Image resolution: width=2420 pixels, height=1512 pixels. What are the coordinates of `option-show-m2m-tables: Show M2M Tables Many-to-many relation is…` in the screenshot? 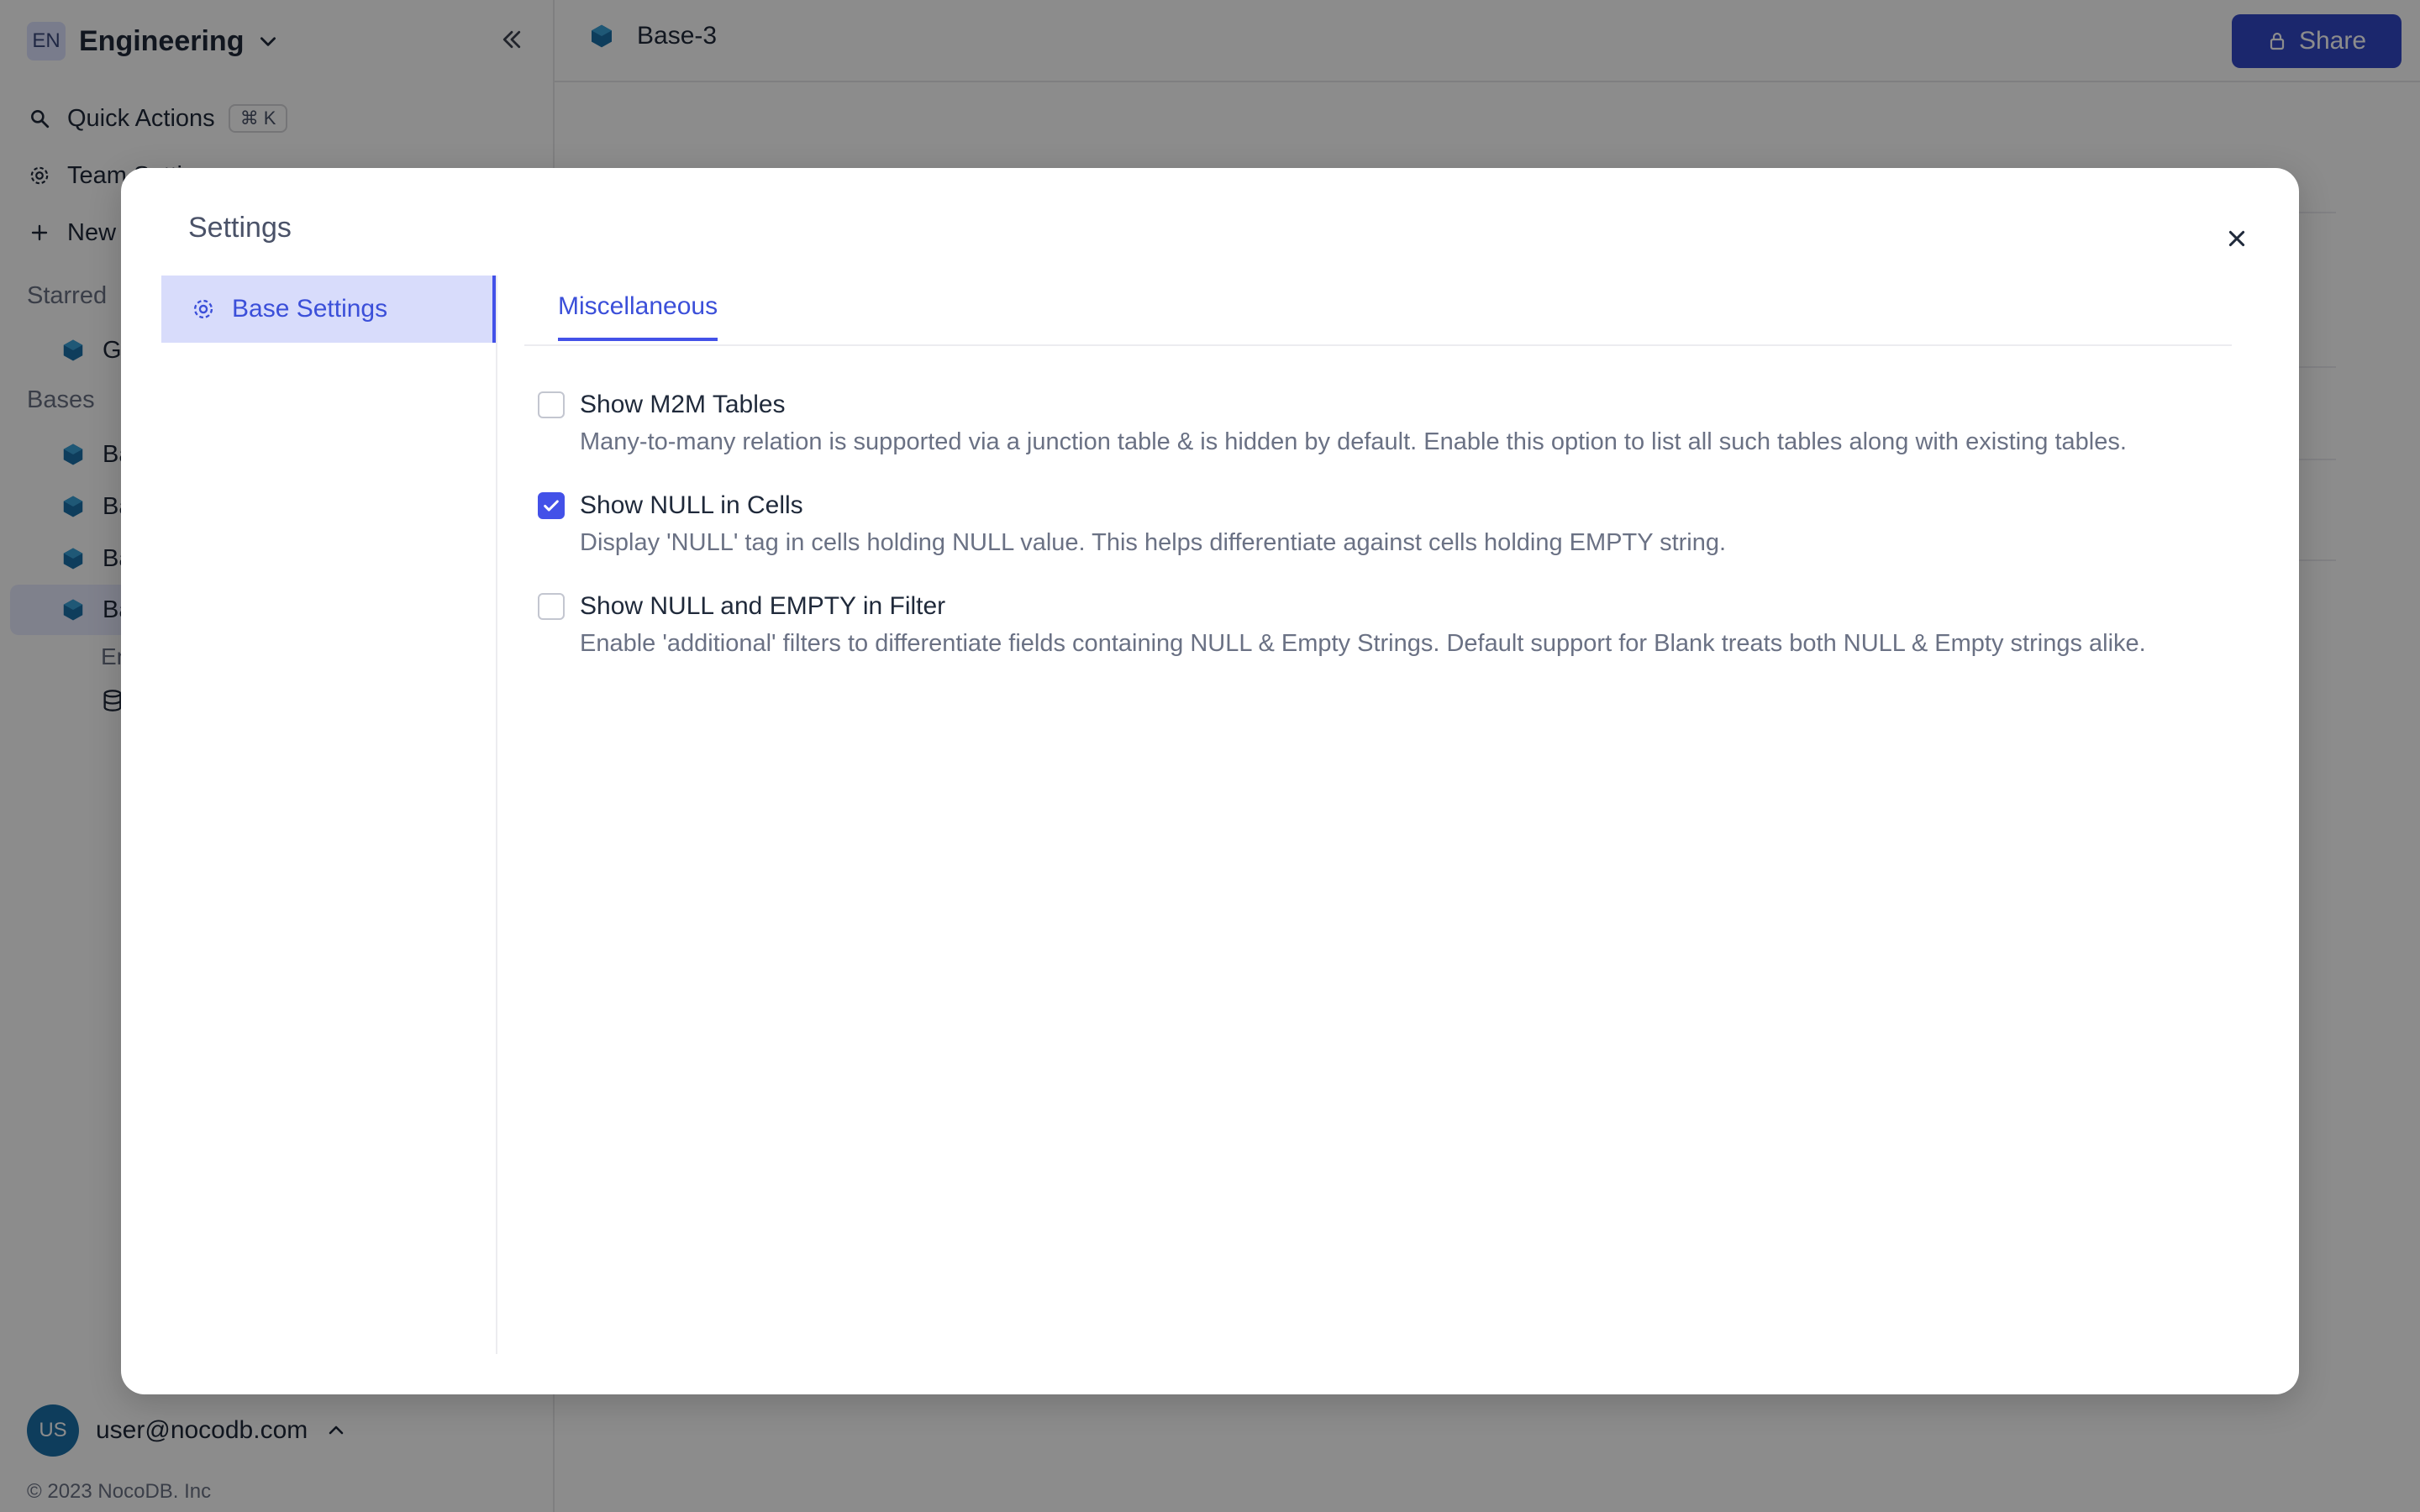 It's located at (1370, 422).